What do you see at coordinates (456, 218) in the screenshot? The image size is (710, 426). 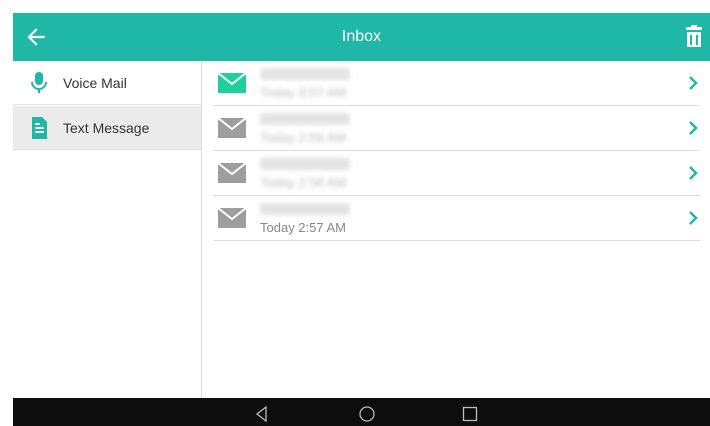 I see `list-item: Today 2:57 AM` at bounding box center [456, 218].